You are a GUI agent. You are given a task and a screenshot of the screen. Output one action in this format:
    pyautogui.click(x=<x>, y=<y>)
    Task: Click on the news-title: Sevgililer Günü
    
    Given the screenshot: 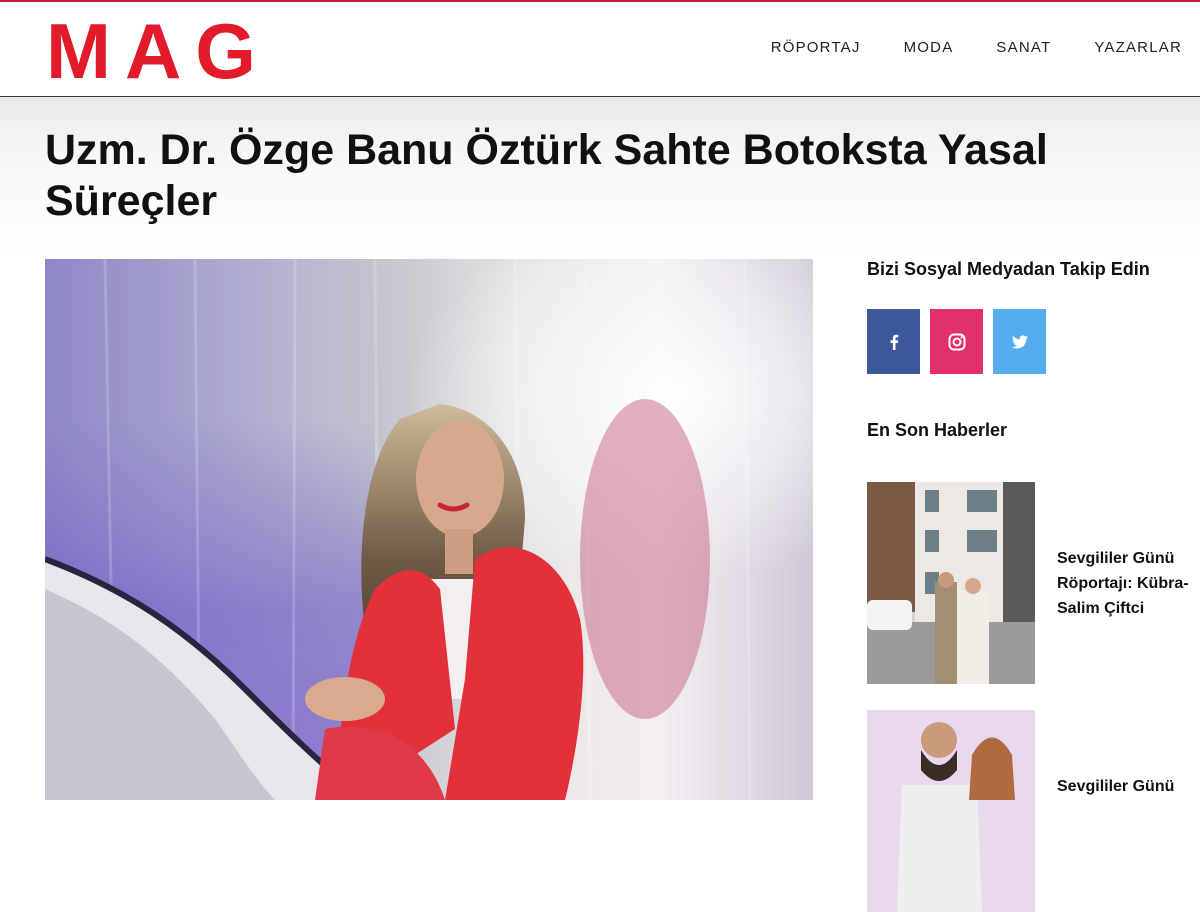 What is the action you would take?
    pyautogui.click(x=1128, y=786)
    